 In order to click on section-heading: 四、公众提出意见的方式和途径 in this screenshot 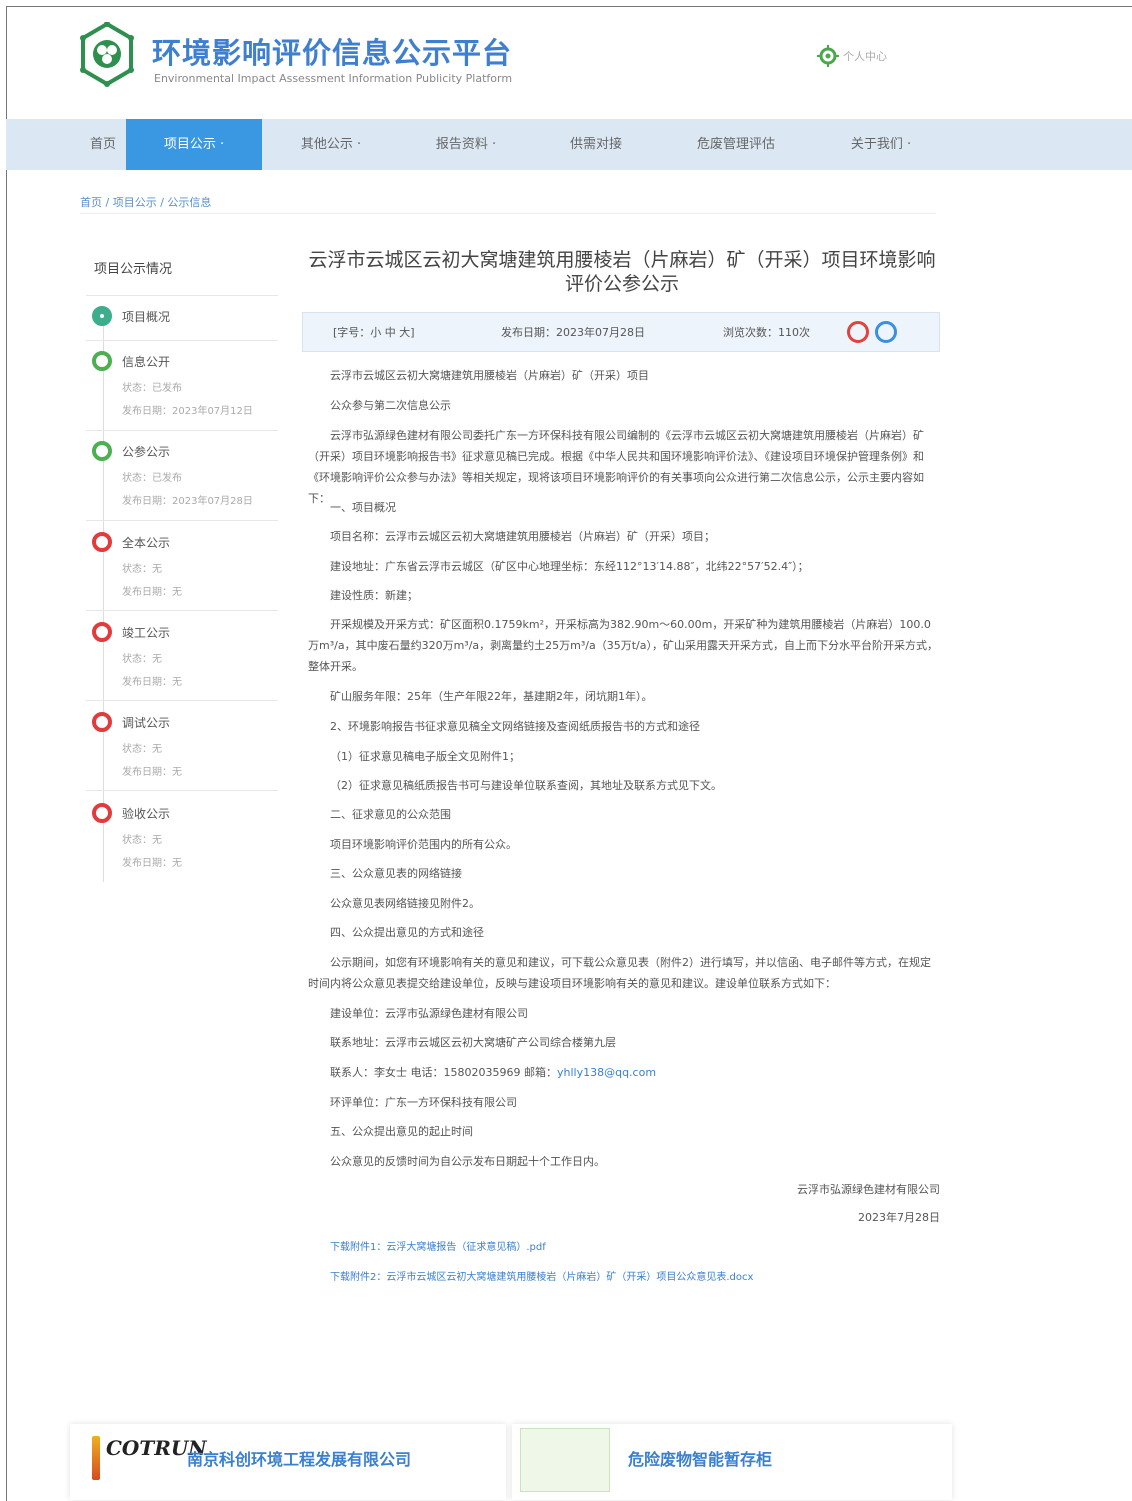, I will do `click(407, 932)`.